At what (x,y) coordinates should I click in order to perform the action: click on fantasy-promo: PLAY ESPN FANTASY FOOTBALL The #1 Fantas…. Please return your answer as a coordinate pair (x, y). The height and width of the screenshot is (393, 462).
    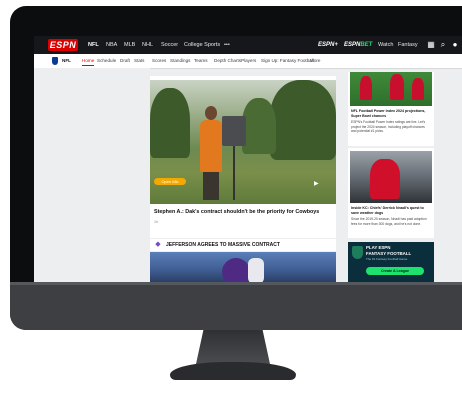
    Looking at the image, I should click on (391, 262).